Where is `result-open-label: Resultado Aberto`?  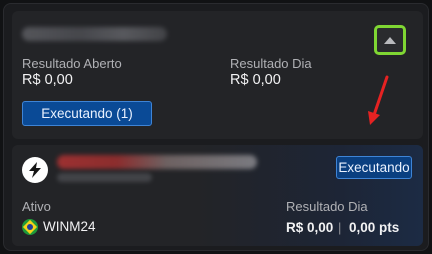
result-open-label: Resultado Aberto is located at coordinates (72, 63).